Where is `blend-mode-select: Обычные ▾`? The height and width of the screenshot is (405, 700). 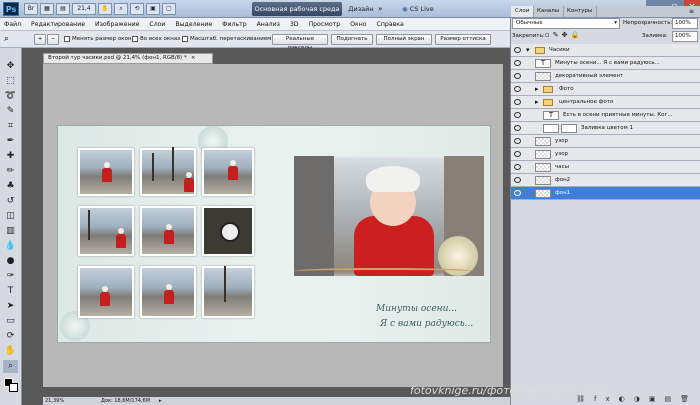
blend-mode-select: Обычные ▾ is located at coordinates (566, 23).